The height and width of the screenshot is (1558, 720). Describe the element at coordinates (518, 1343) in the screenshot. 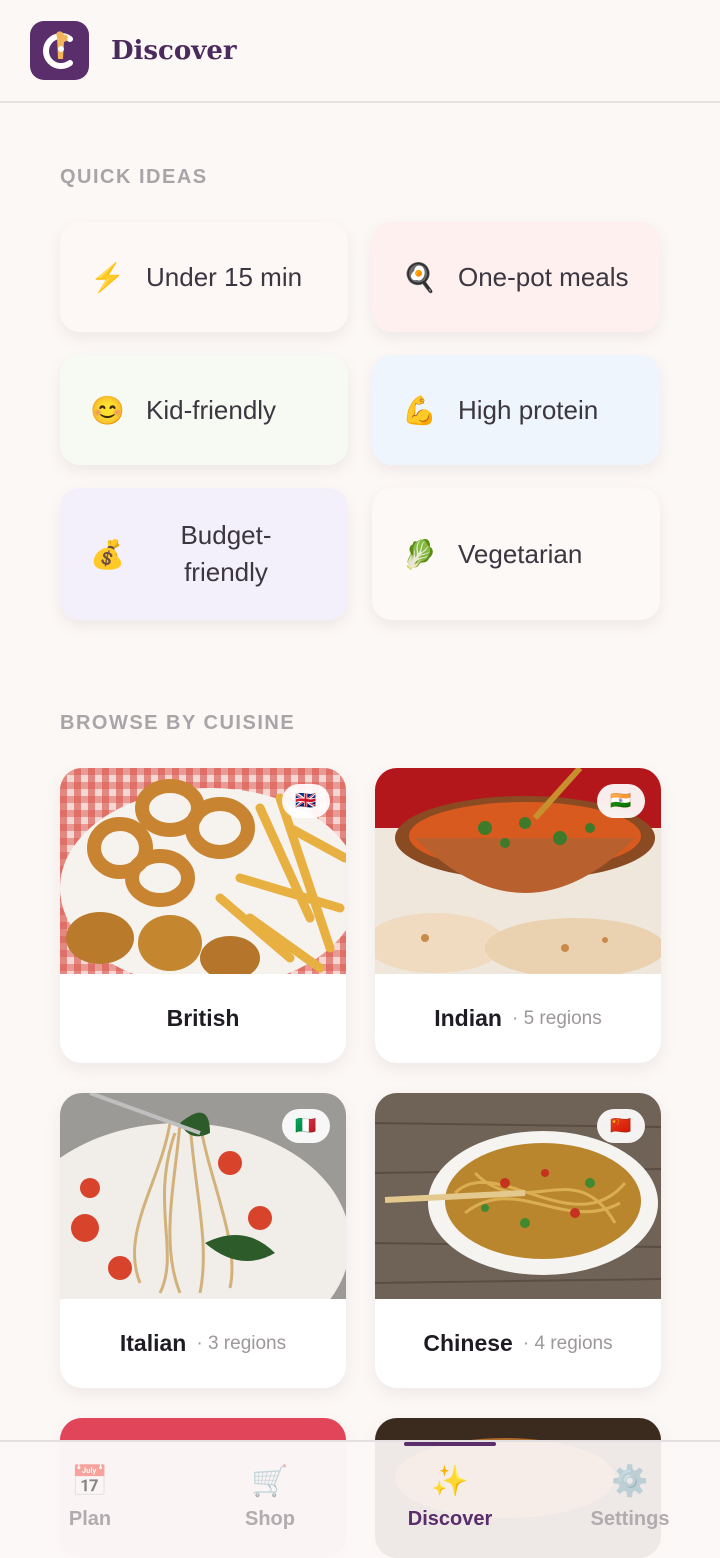

I see `cuisine-caption: Chinese · 4 regions` at that location.